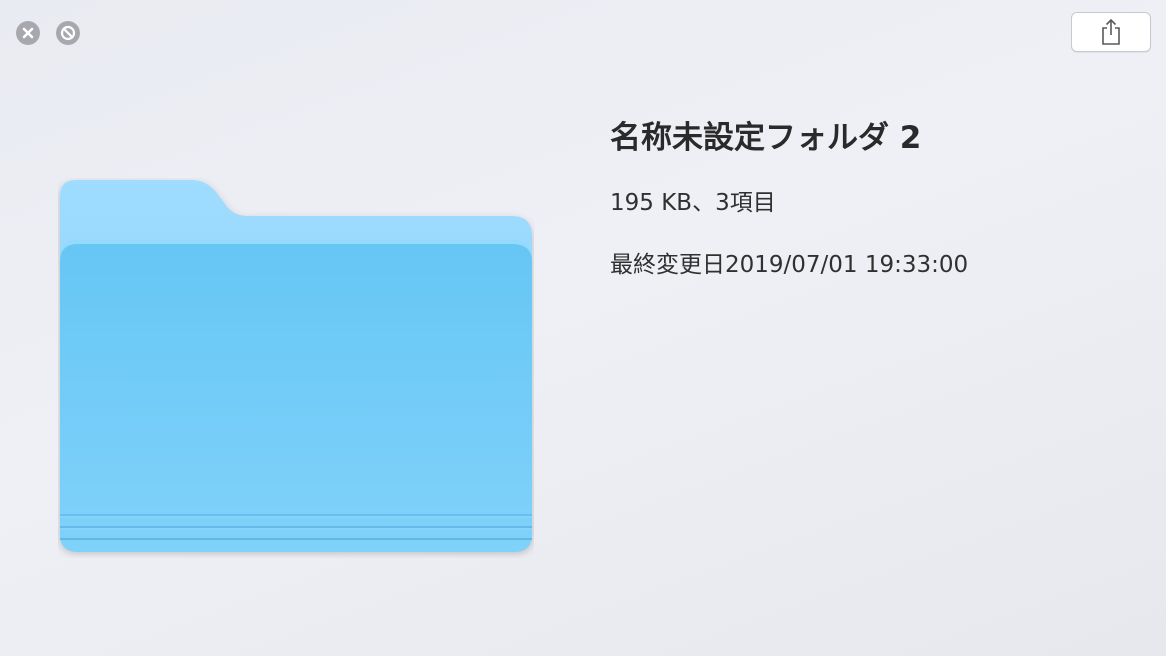 This screenshot has width=1166, height=656. What do you see at coordinates (693, 203) in the screenshot?
I see `file-size-summary: 195 KB、3項目` at bounding box center [693, 203].